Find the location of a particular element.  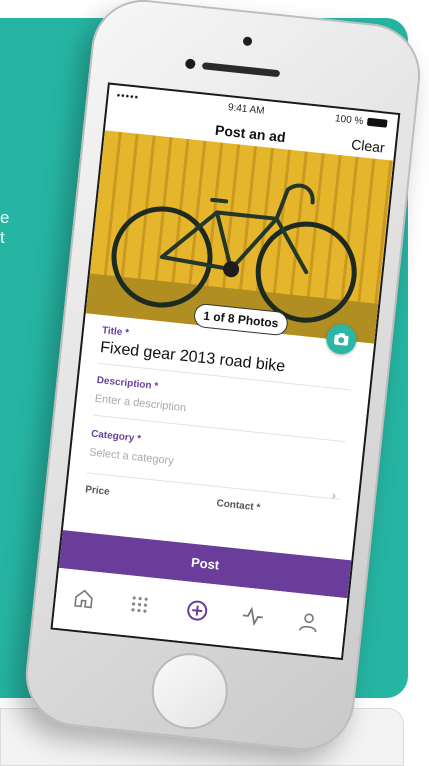

background-text-fragment: e is located at coordinates (5, 217).